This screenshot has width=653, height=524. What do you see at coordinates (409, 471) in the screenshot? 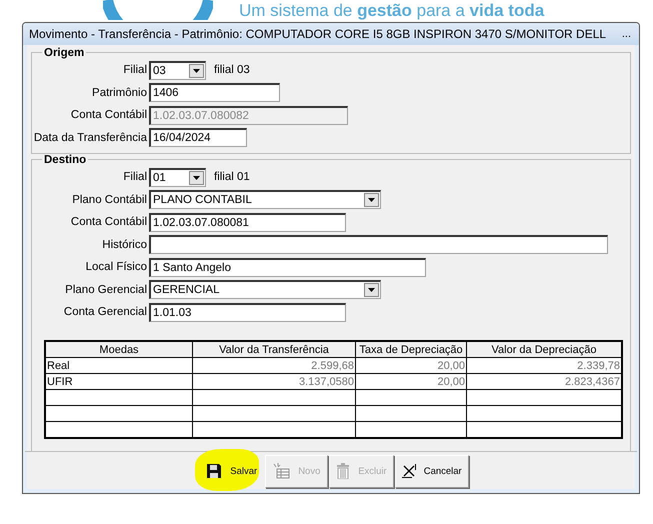
I see `close-icon` at bounding box center [409, 471].